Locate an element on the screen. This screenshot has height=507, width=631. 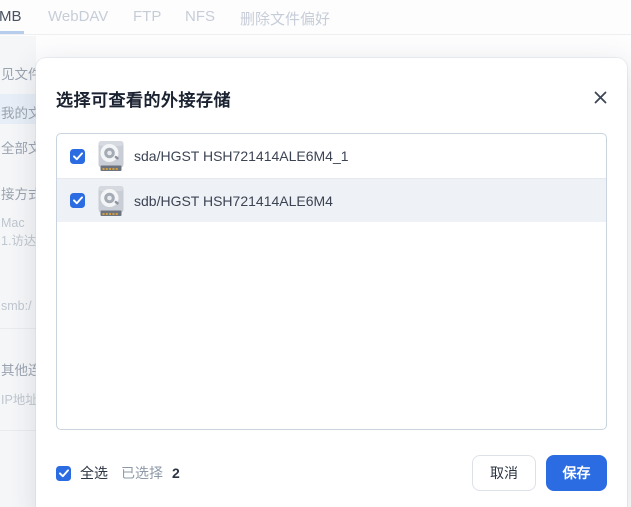
save-button: 保存 is located at coordinates (576, 473).